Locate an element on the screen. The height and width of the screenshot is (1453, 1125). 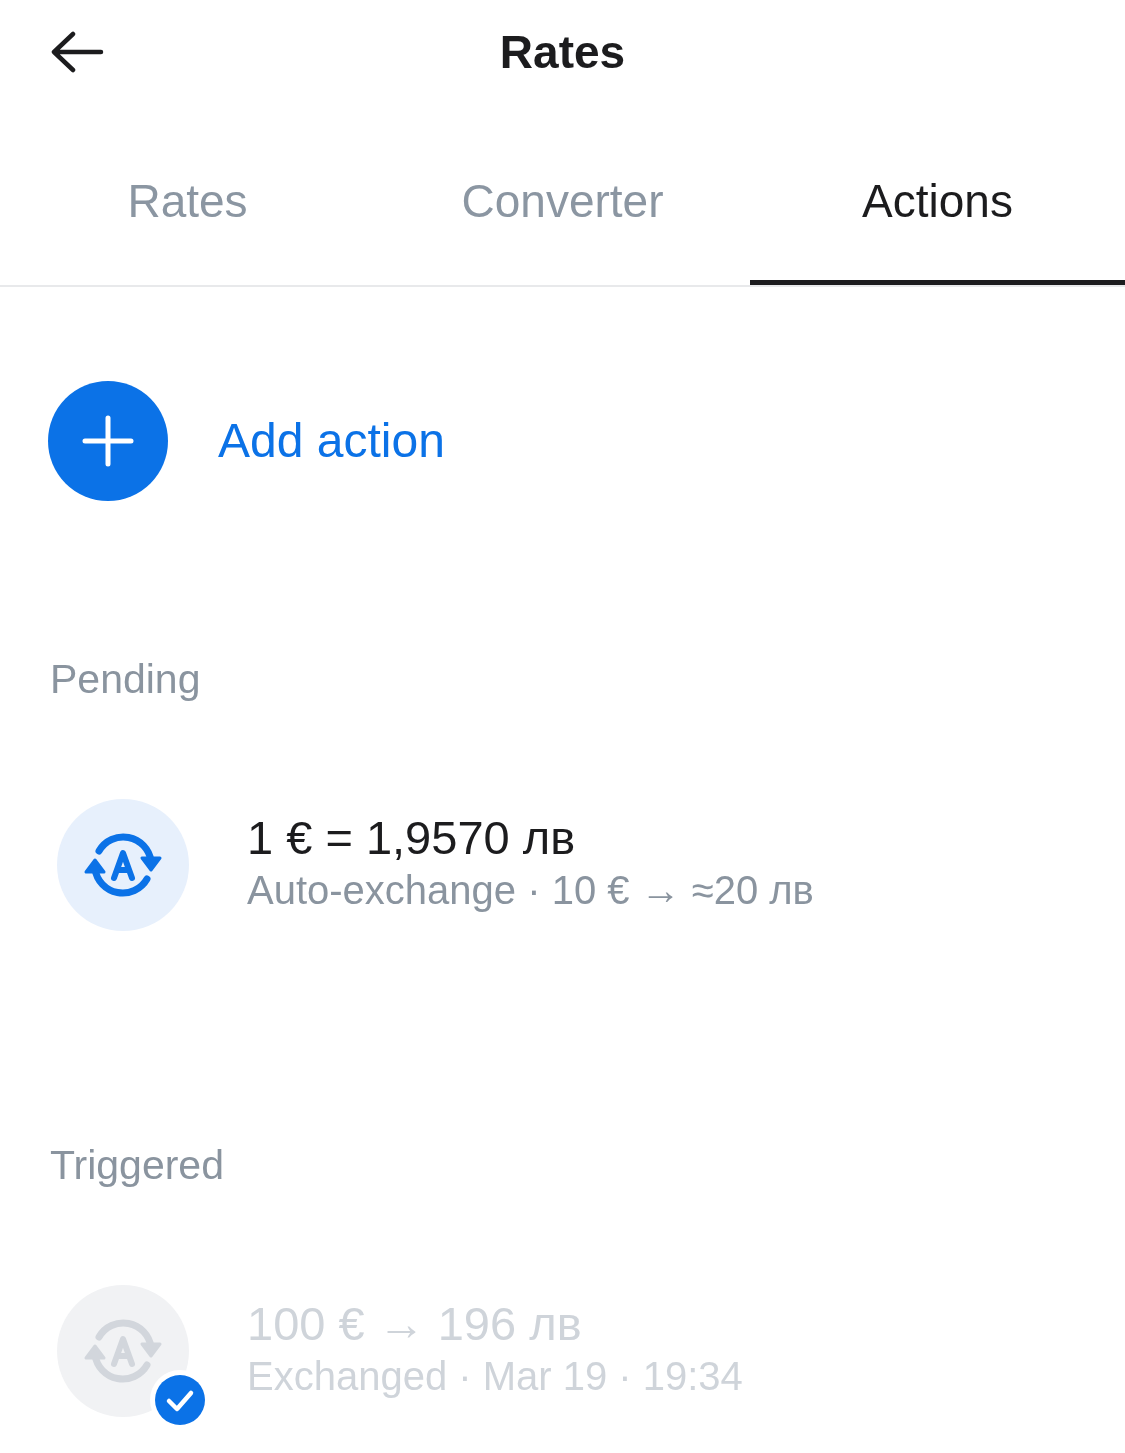
section-header: Pending is located at coordinates (126, 679).